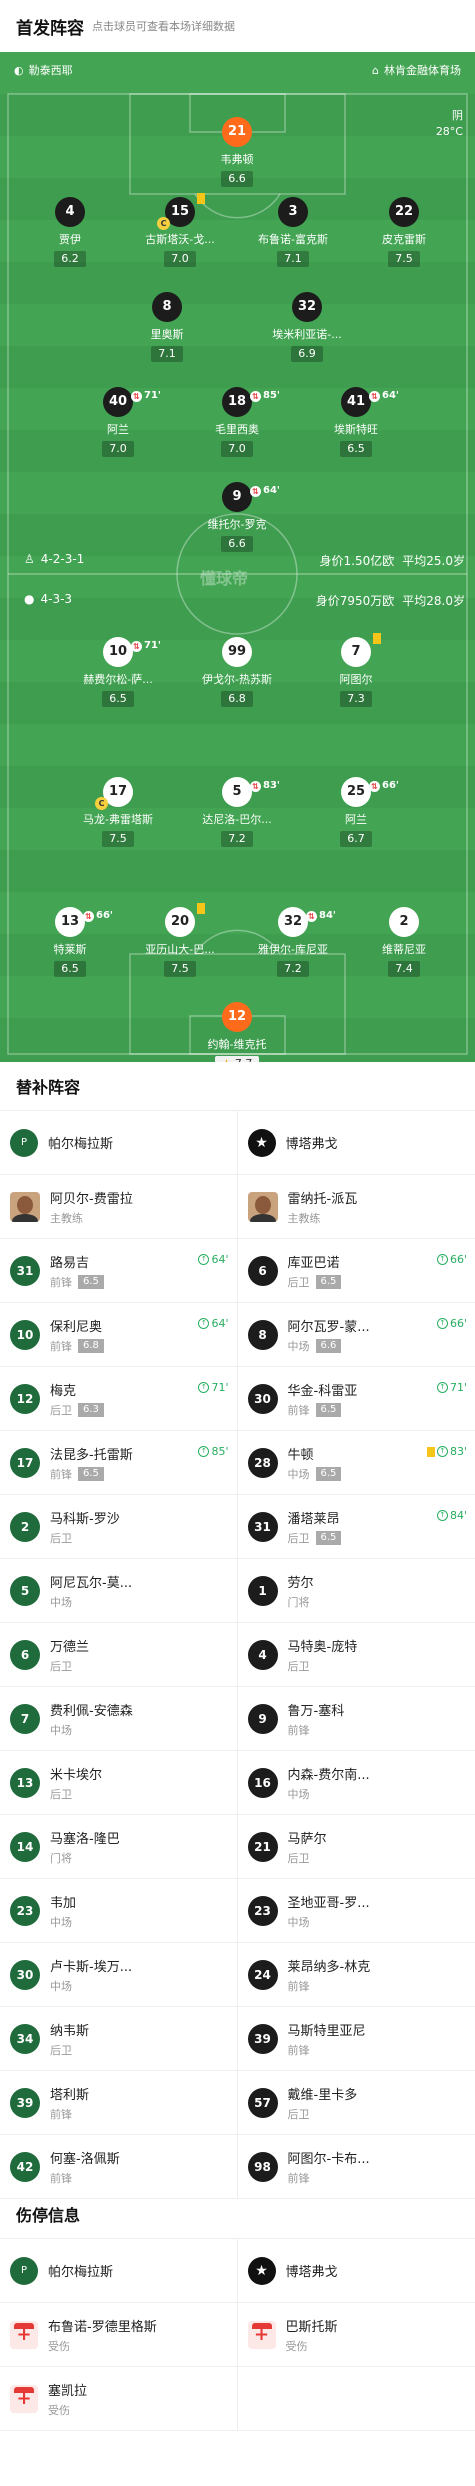 This screenshot has height=2486, width=475. What do you see at coordinates (356, 812) in the screenshot?
I see `player-away: 25 ⇅ 66' 阿兰 6.7` at bounding box center [356, 812].